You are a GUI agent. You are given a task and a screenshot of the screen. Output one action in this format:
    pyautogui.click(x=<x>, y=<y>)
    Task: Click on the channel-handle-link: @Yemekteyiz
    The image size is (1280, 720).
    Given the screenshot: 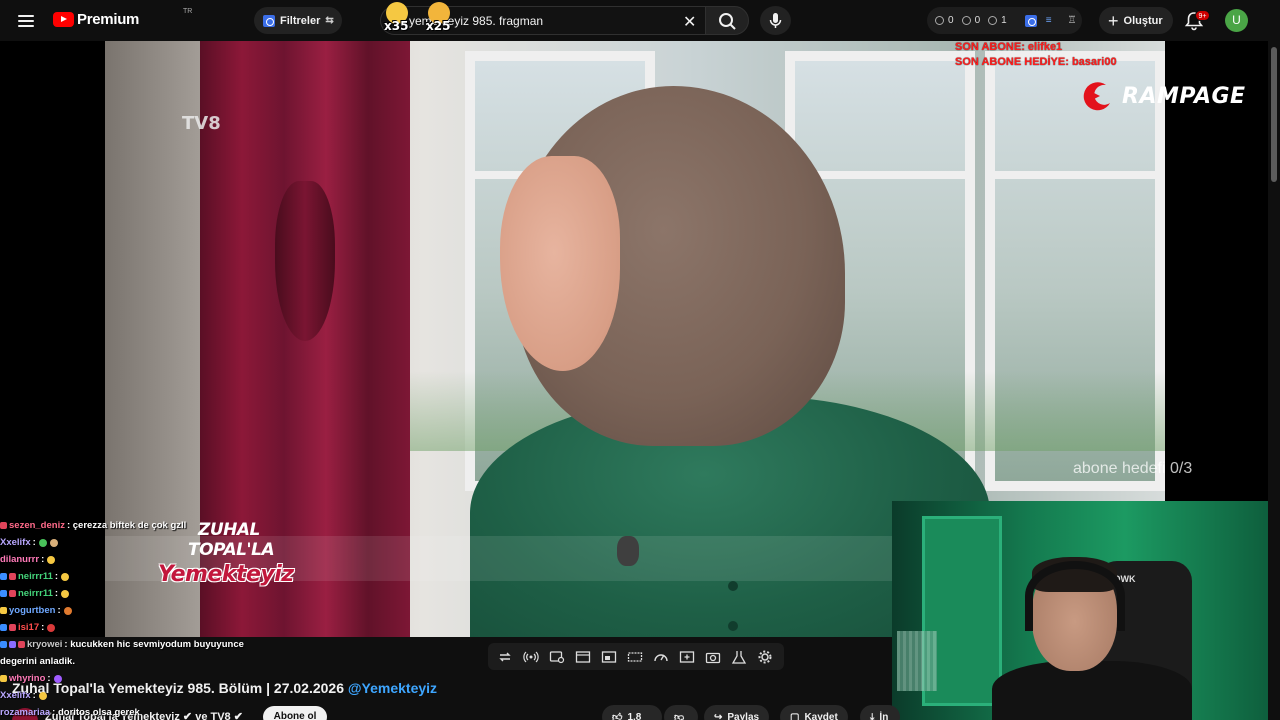 What is the action you would take?
    pyautogui.click(x=392, y=688)
    